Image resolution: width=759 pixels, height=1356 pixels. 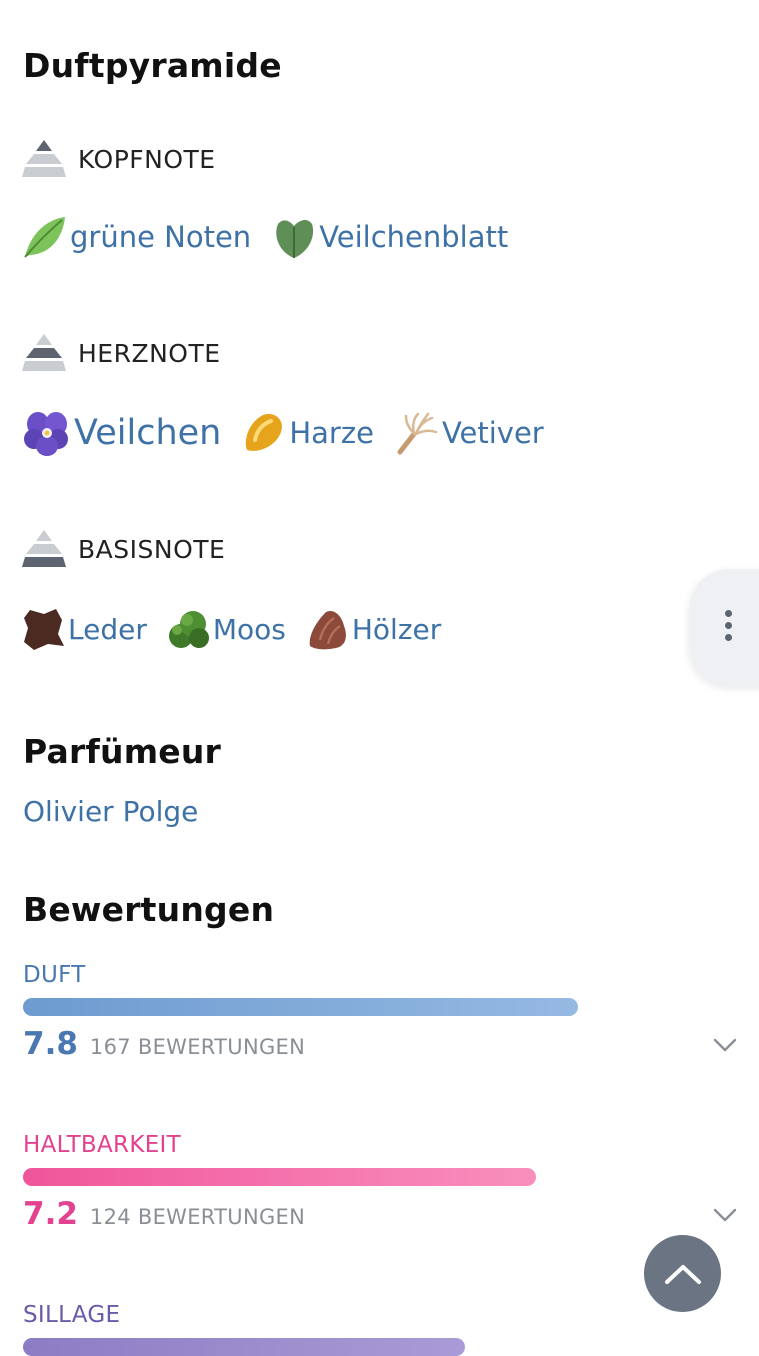 I want to click on note-gruene-noten: grüne Noten, so click(x=136, y=237).